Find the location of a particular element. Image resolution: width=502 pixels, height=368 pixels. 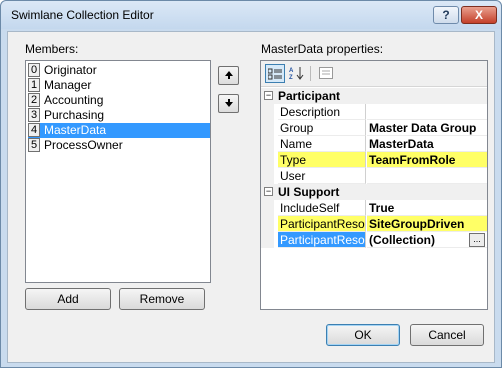

property-pages-icon is located at coordinates (326, 73).